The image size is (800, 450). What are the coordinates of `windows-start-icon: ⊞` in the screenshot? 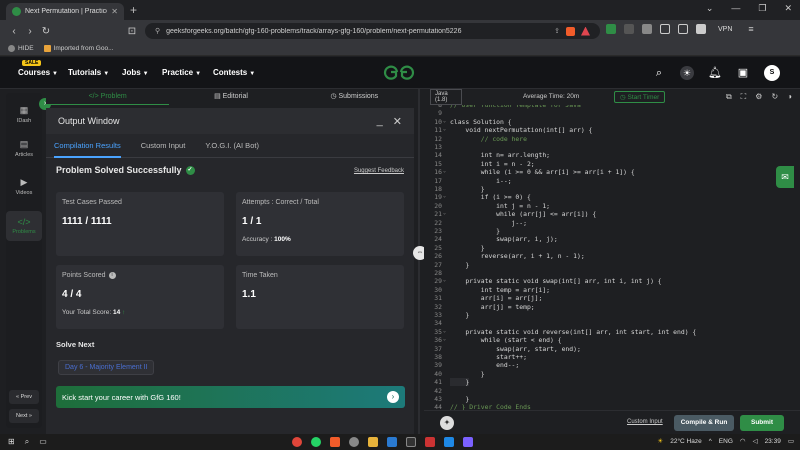 It's located at (11, 442).